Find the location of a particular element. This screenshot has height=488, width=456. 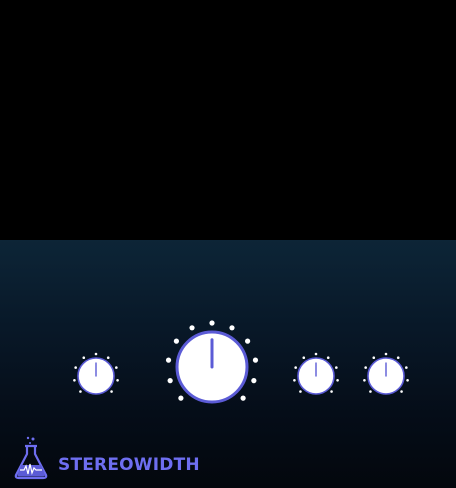

brand: STEREOWIDTH is located at coordinates (106, 457).